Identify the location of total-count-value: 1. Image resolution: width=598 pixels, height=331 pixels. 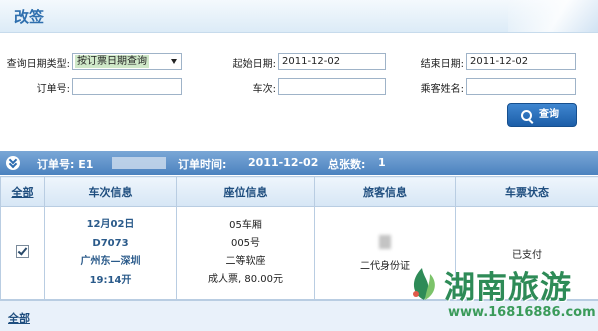
(382, 162).